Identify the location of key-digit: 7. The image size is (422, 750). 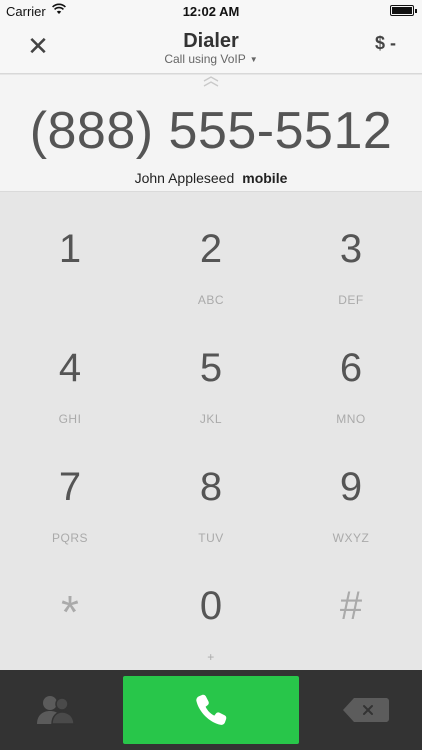
(70, 487).